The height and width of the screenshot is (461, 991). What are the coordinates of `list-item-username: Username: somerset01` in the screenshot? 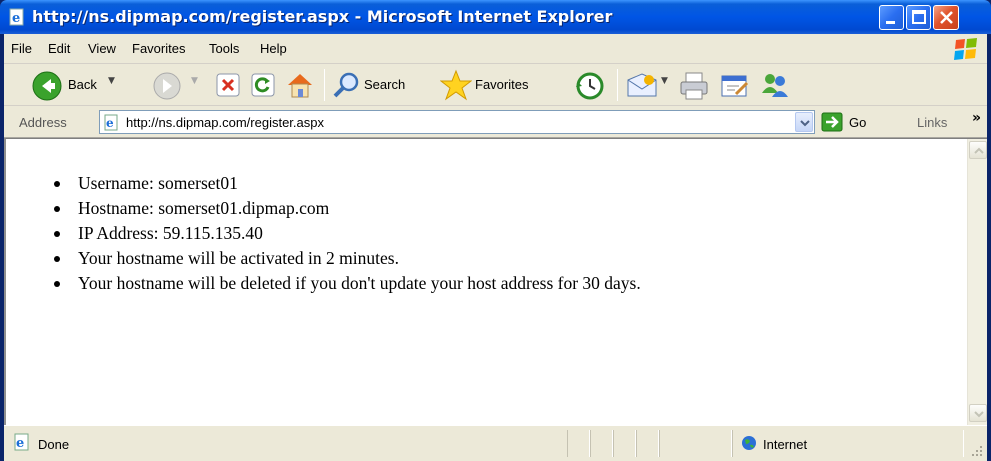 It's located at (347, 183).